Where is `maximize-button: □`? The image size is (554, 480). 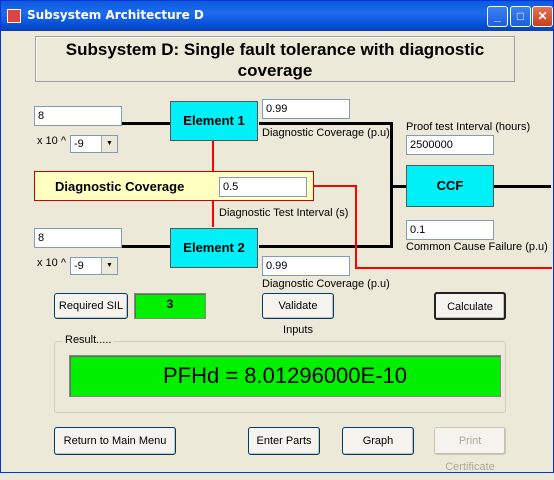
maximize-button: □ is located at coordinates (520, 16).